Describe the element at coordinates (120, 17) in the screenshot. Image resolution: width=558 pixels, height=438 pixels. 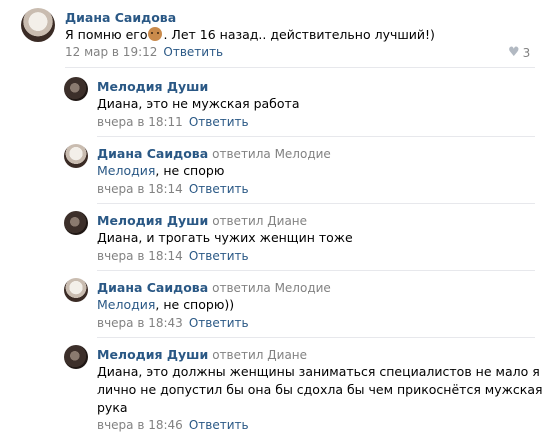
I see `comment-author: Диана Саидова` at that location.